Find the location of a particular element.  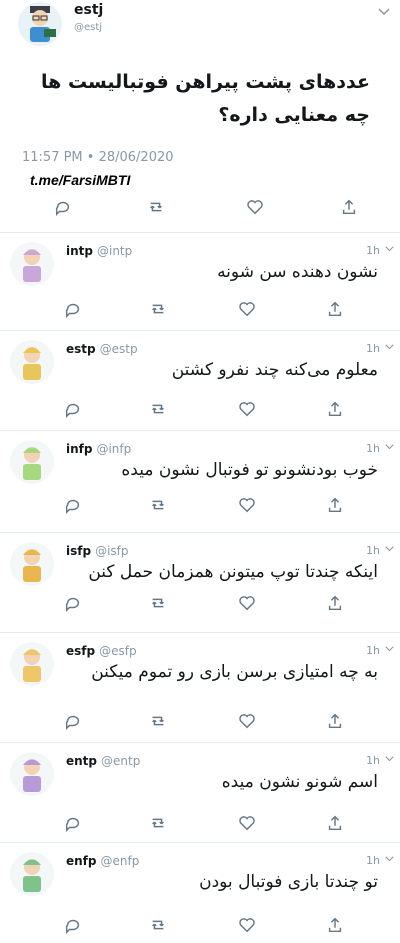

author-name: esfp @esfp is located at coordinates (101, 651).